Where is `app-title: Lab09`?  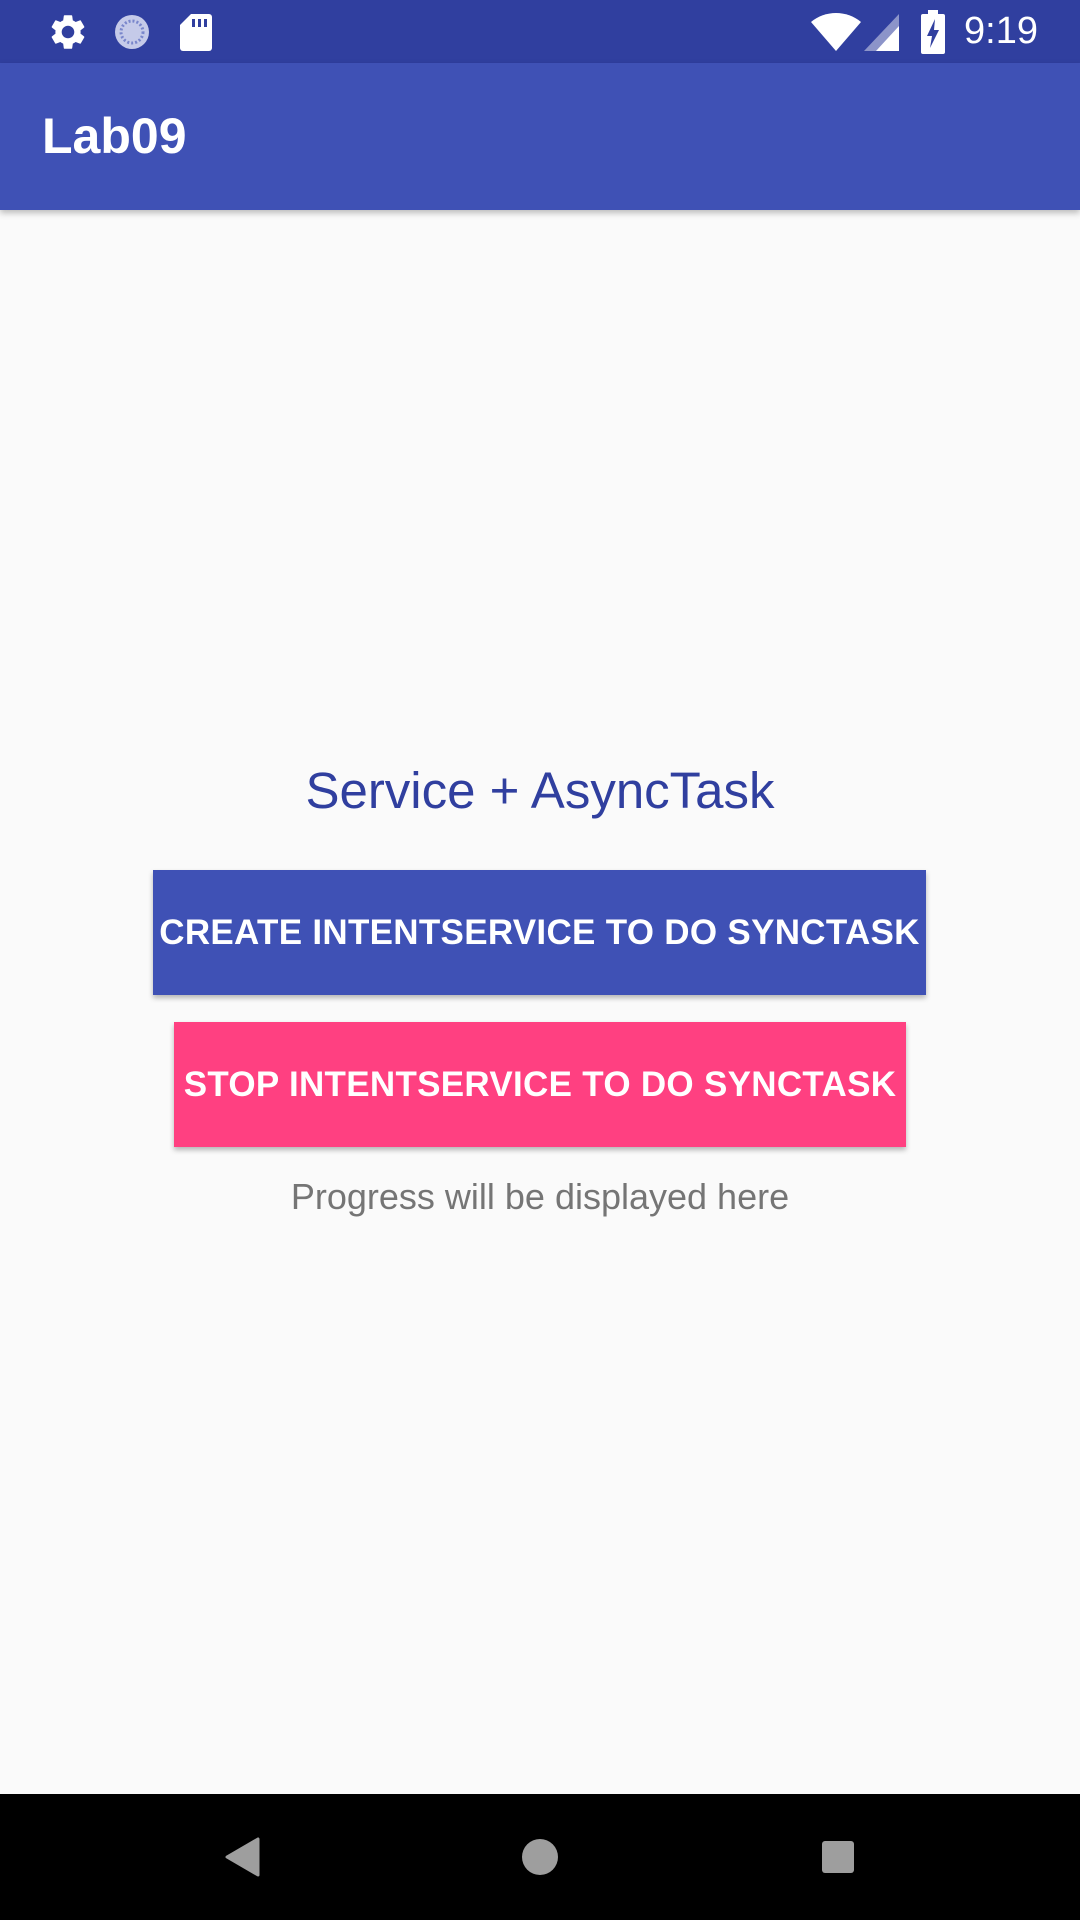
app-title: Lab09 is located at coordinates (114, 136).